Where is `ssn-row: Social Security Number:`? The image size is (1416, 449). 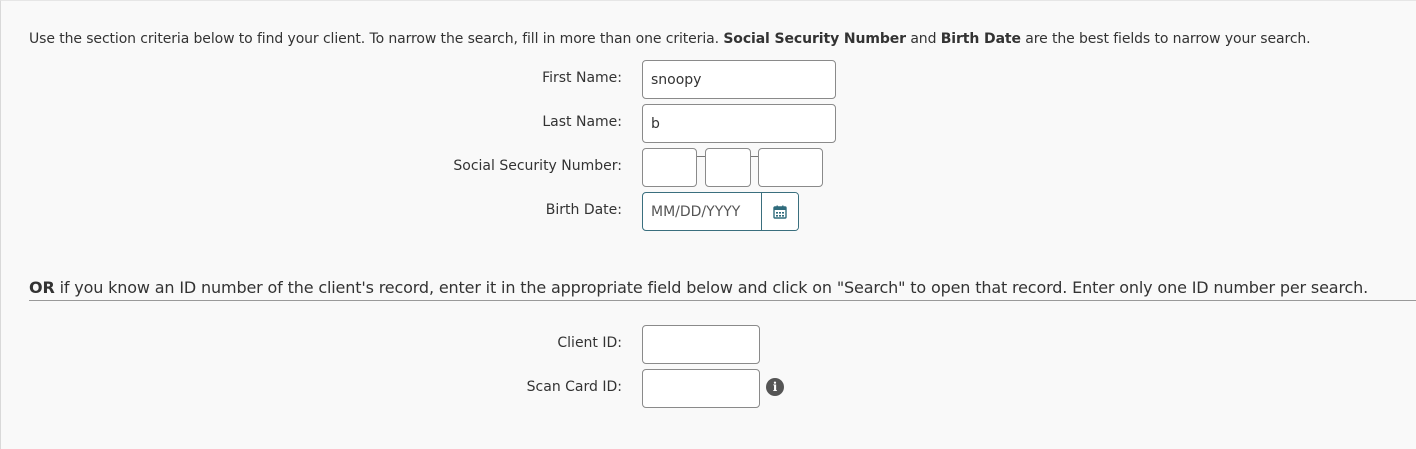
ssn-row: Social Security Number: is located at coordinates (501, 168).